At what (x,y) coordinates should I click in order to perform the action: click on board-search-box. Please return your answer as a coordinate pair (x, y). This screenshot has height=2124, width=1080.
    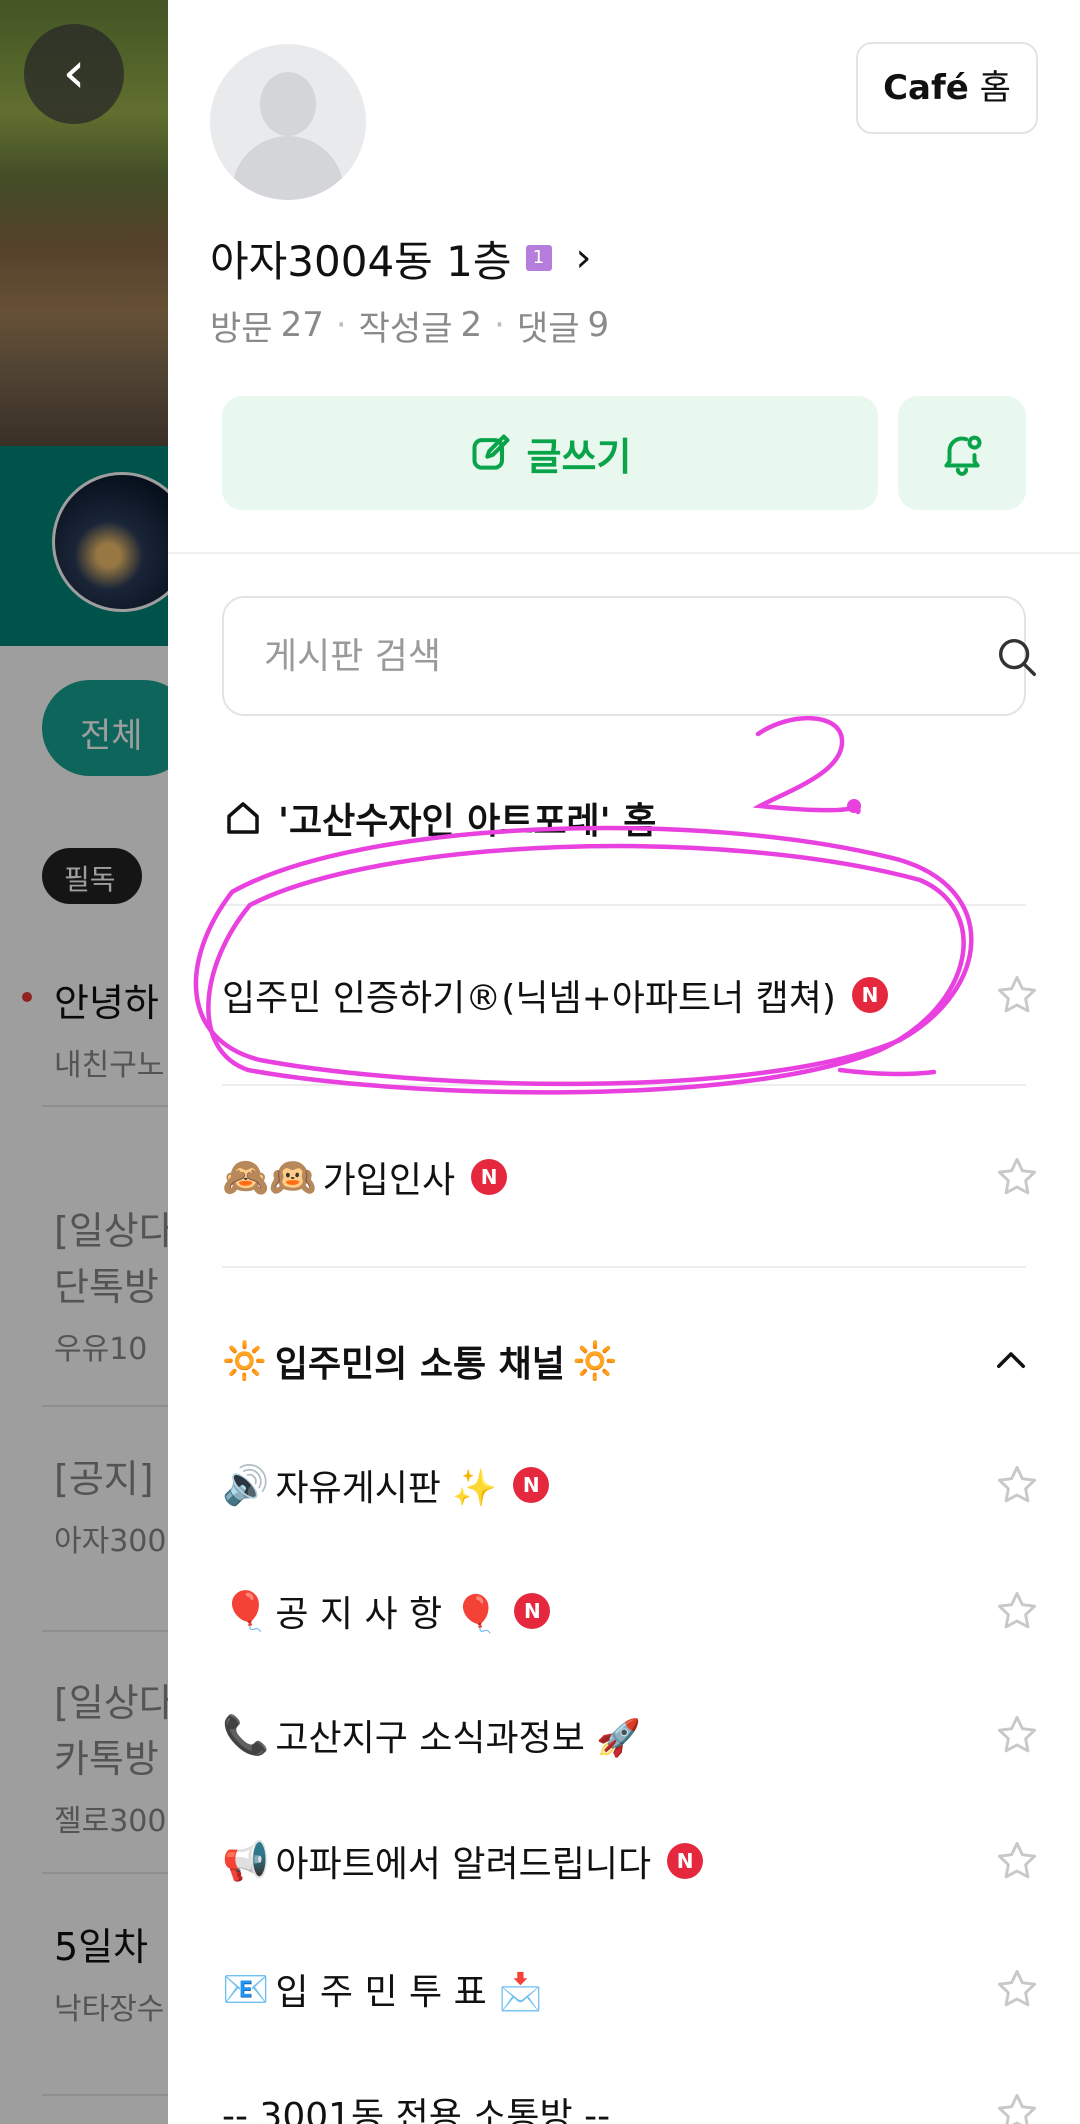
    Looking at the image, I should click on (629, 656).